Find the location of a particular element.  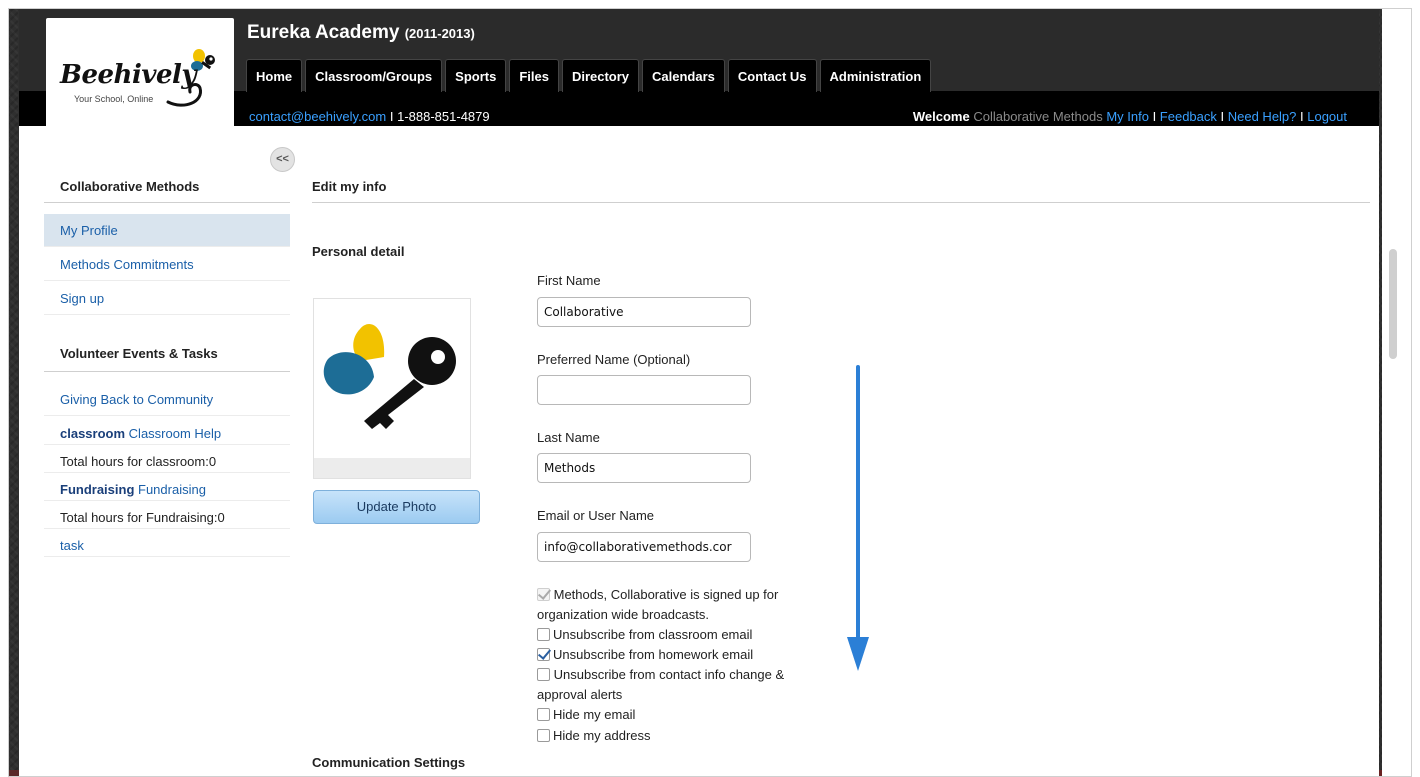

contact-separator: I is located at coordinates (392, 116).